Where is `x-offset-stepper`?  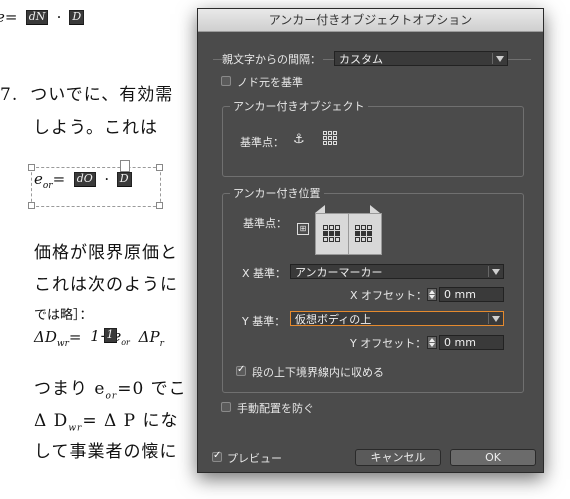
x-offset-stepper is located at coordinates (432, 294).